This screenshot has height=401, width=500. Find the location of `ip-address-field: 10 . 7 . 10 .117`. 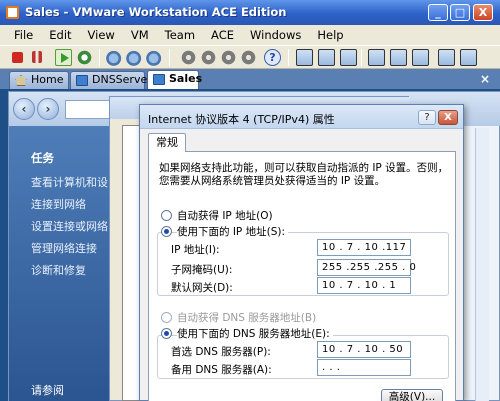

ip-address-field: 10 . 7 . 10 .117 is located at coordinates (364, 247).